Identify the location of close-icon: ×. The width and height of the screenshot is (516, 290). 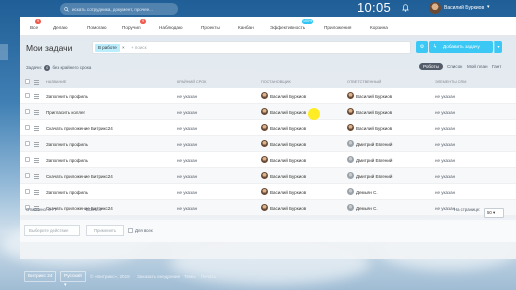
(123, 47).